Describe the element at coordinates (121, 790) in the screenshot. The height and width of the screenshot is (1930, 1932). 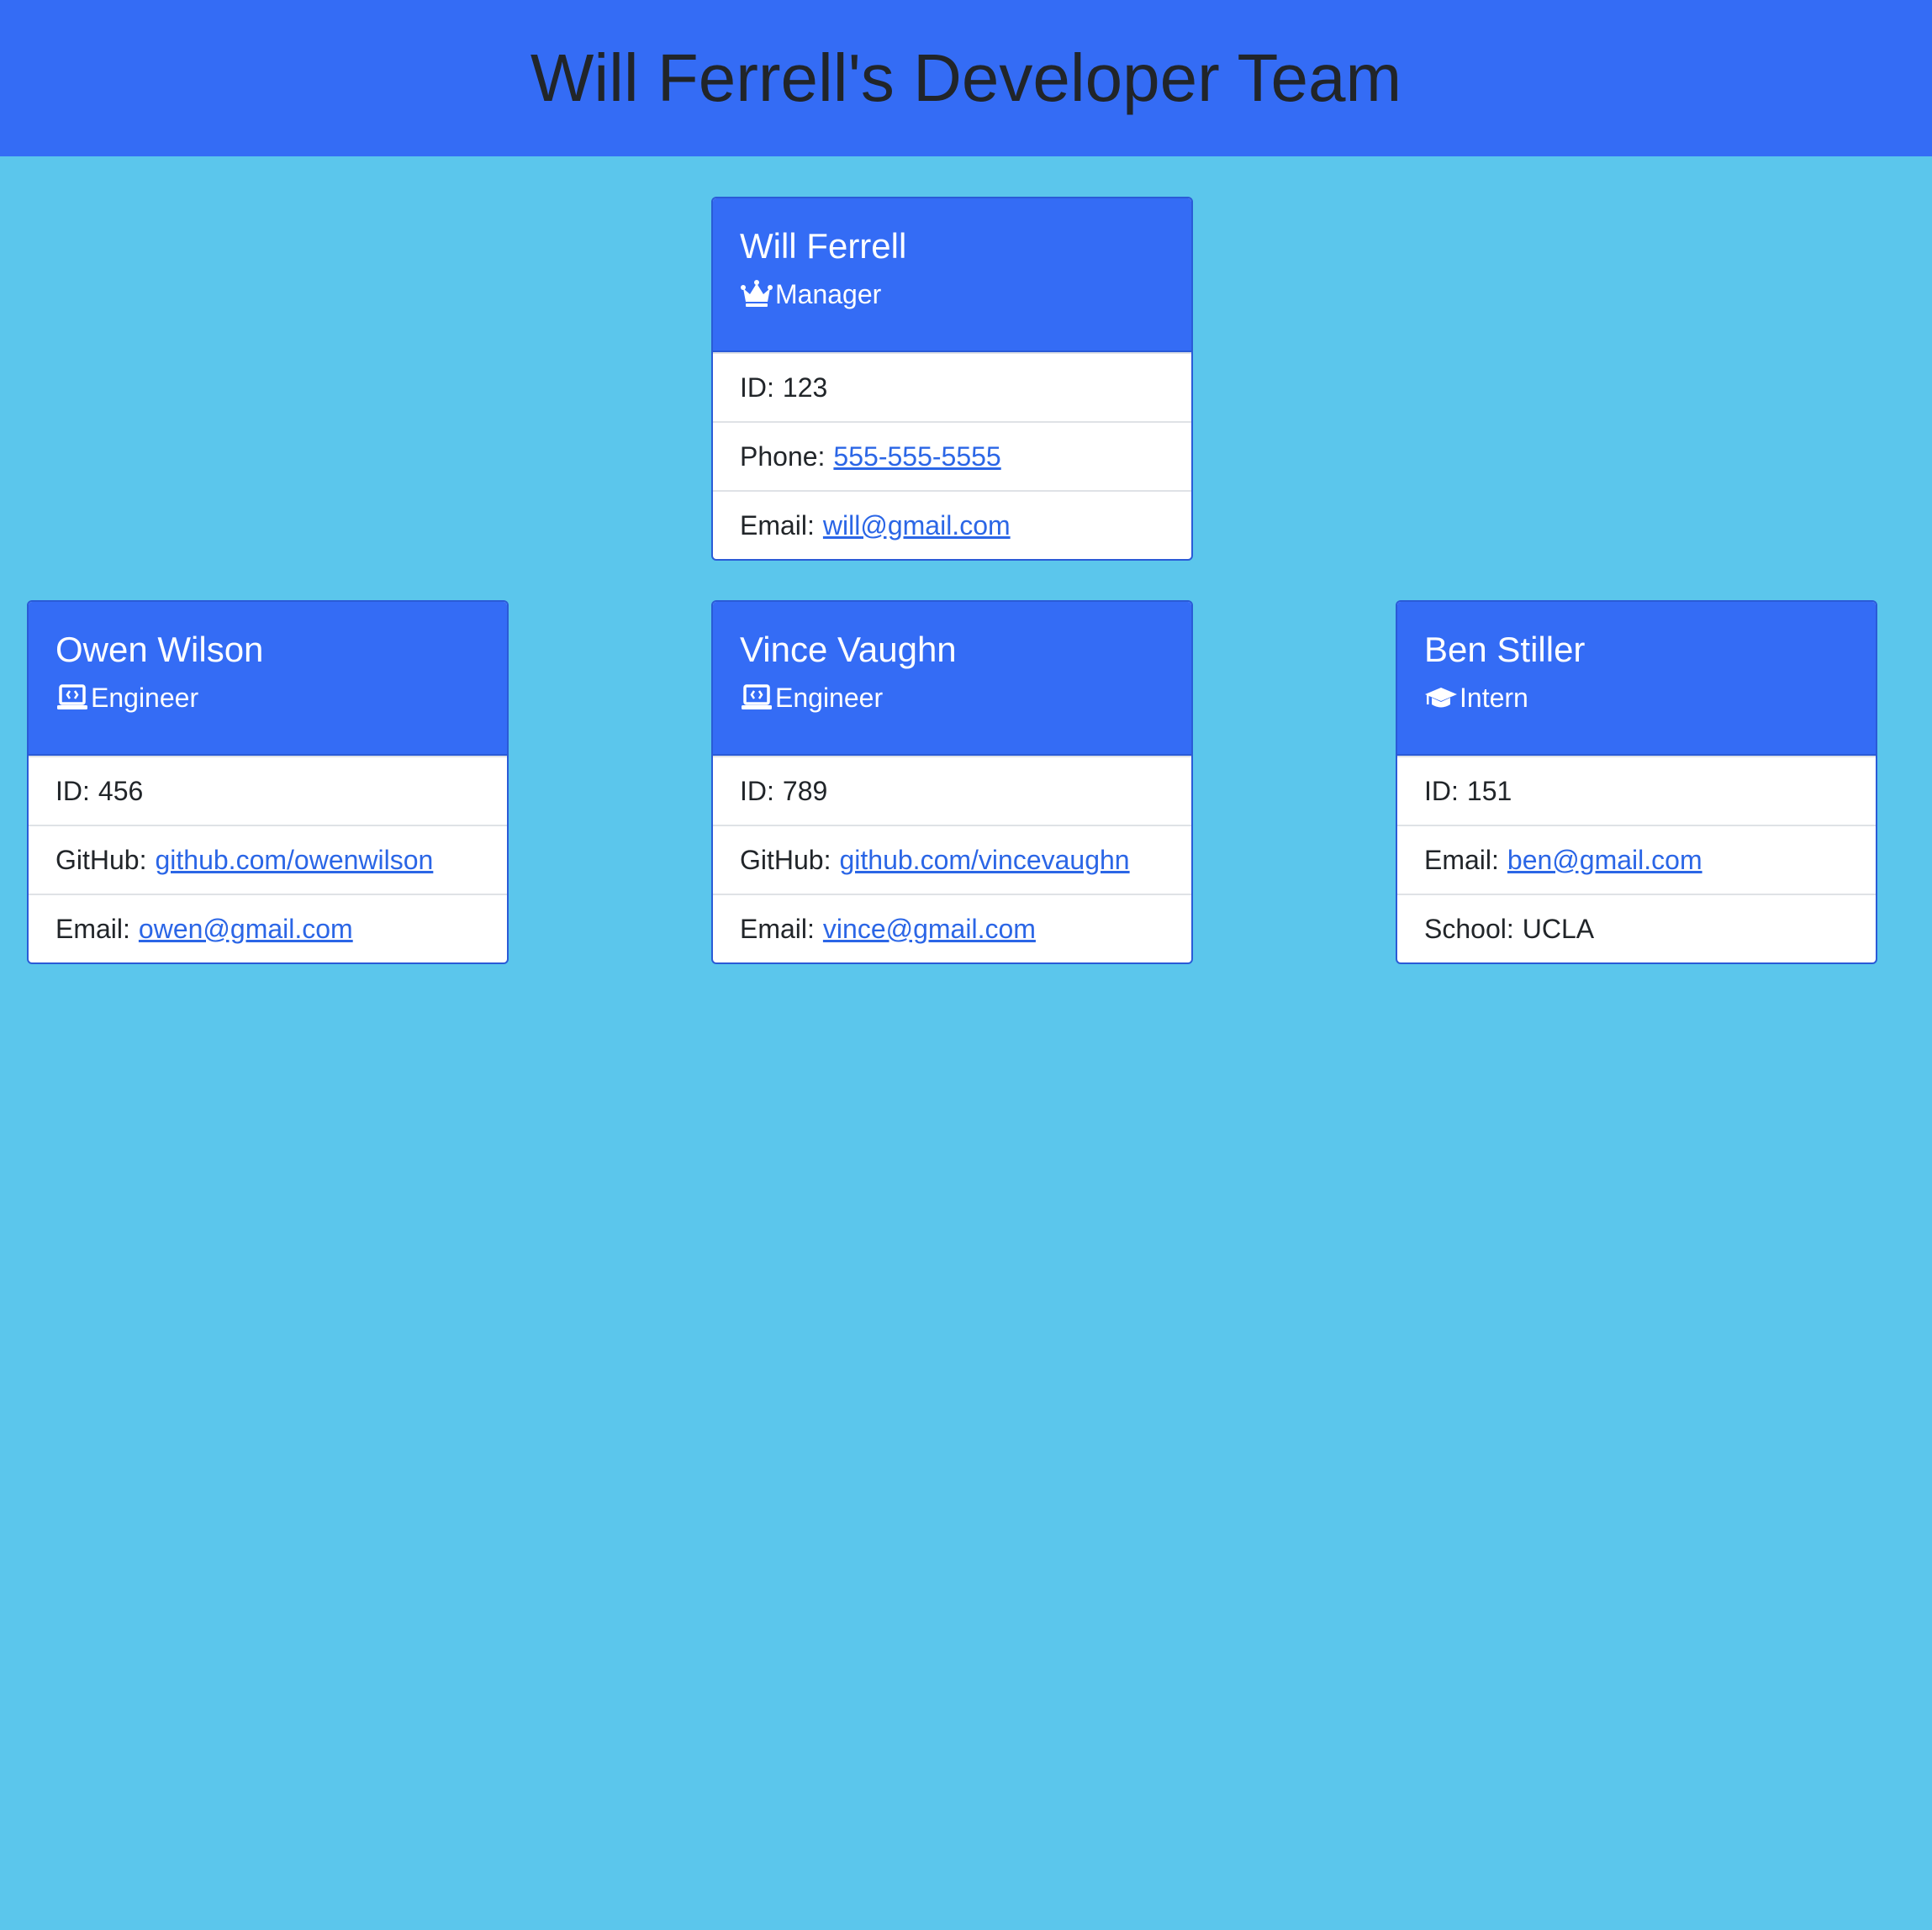
I see `id-value: 456` at that location.